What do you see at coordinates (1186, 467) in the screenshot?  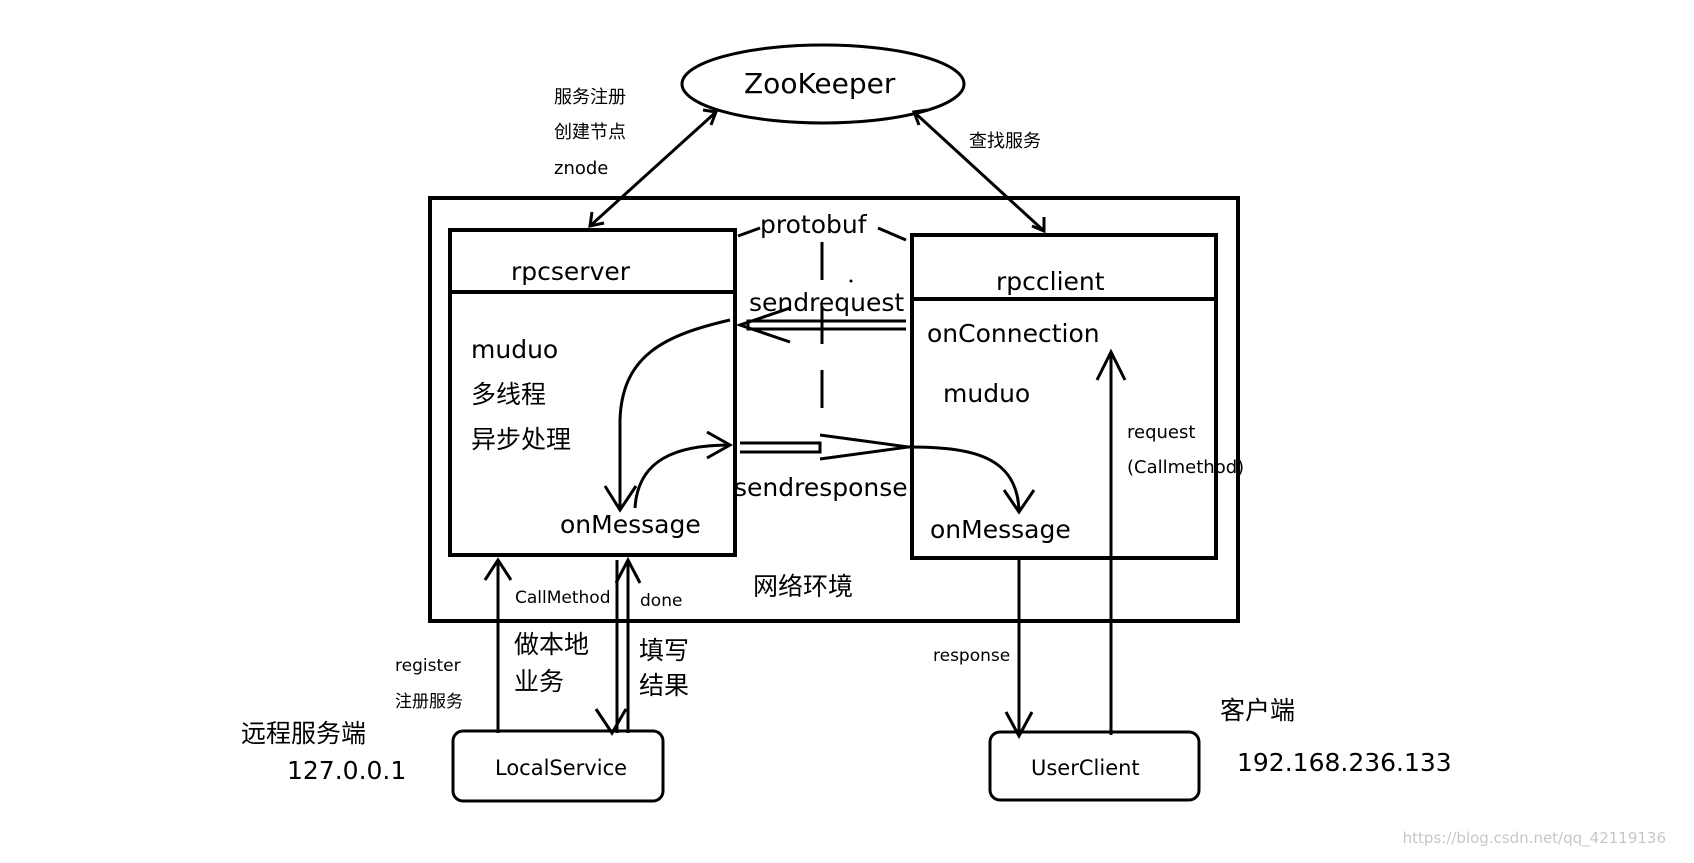 I see `callmethod-request-label: (Callmethod)` at bounding box center [1186, 467].